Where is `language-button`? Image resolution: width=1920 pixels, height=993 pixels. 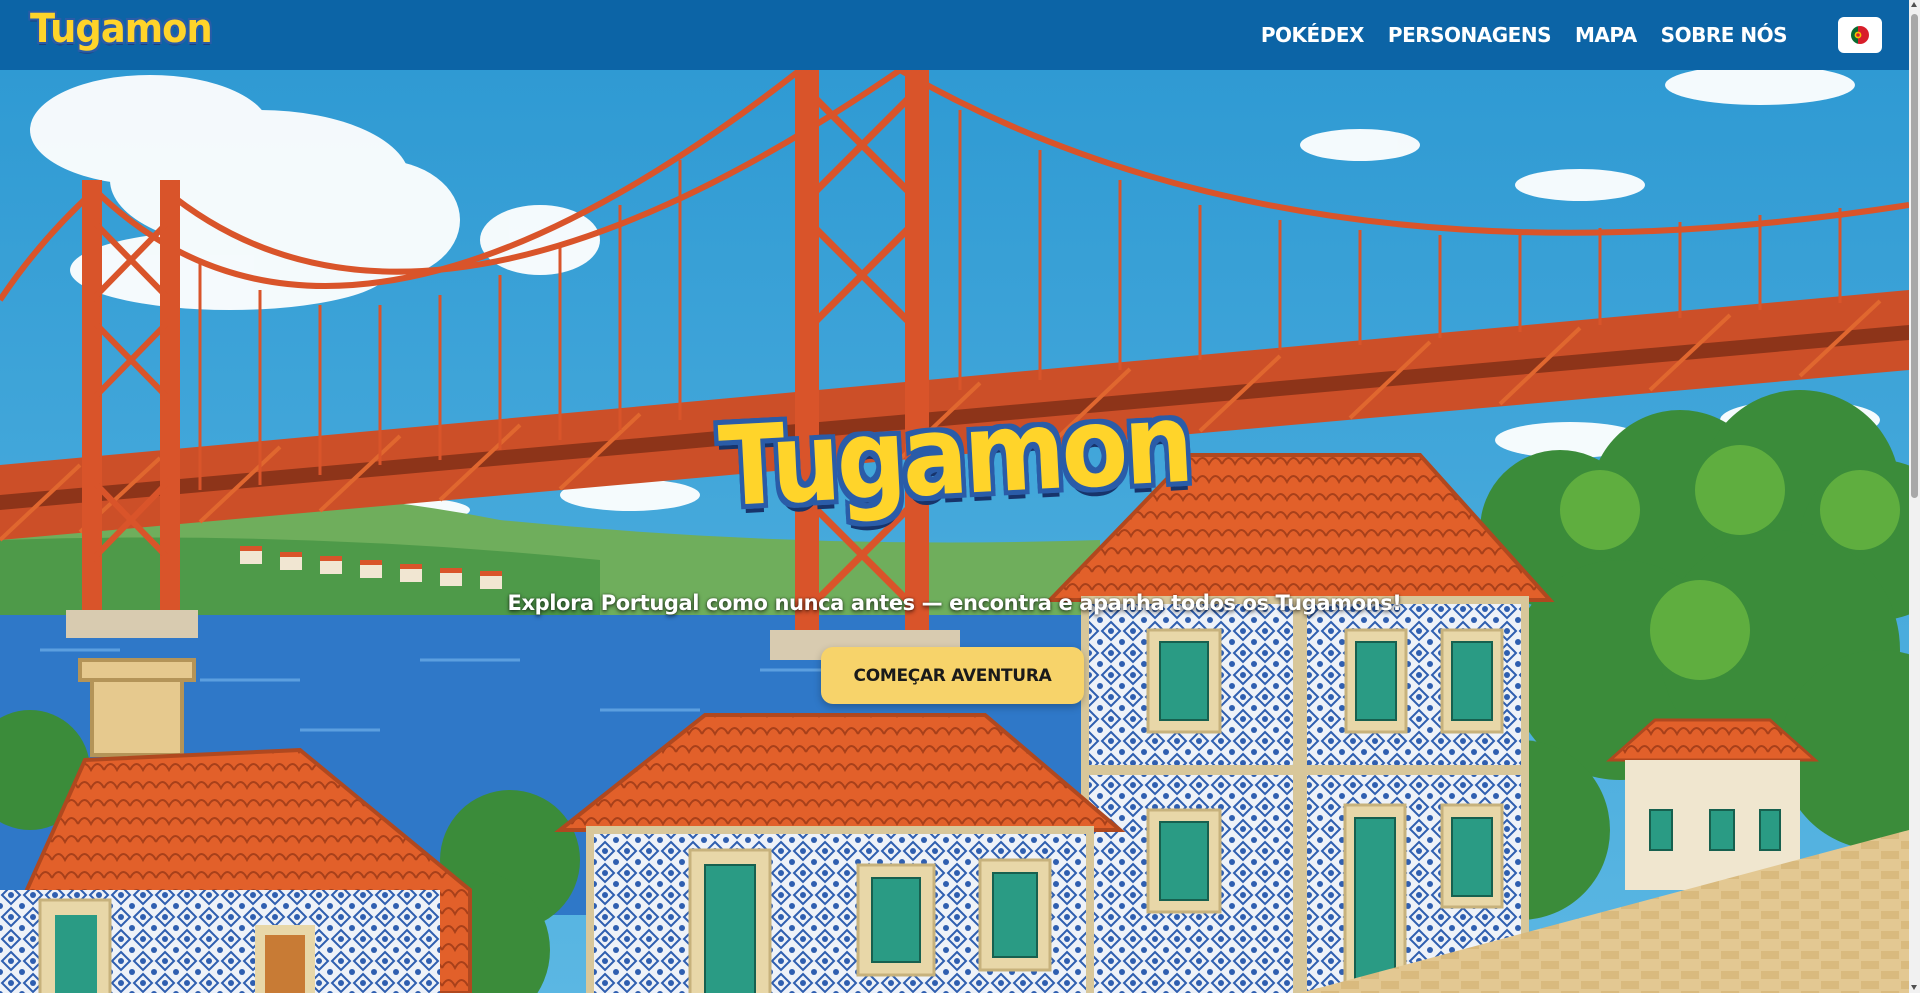
language-button is located at coordinates (1860, 35).